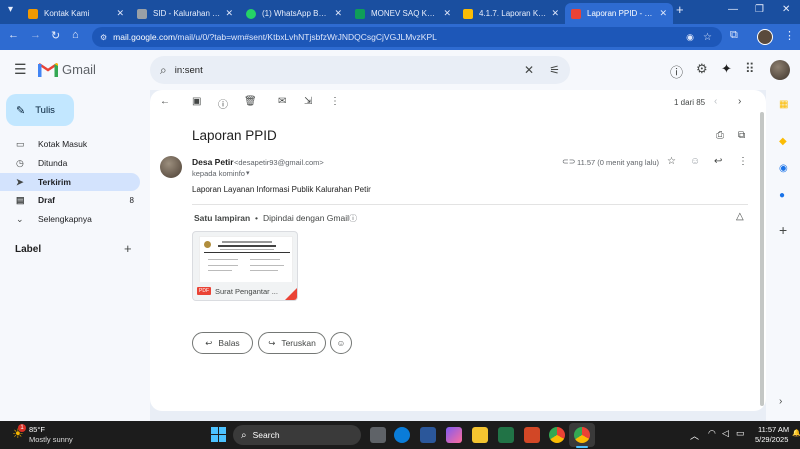 The width and height of the screenshot is (800, 449). I want to click on clock-date: 5/29/2025, so click(771, 439).